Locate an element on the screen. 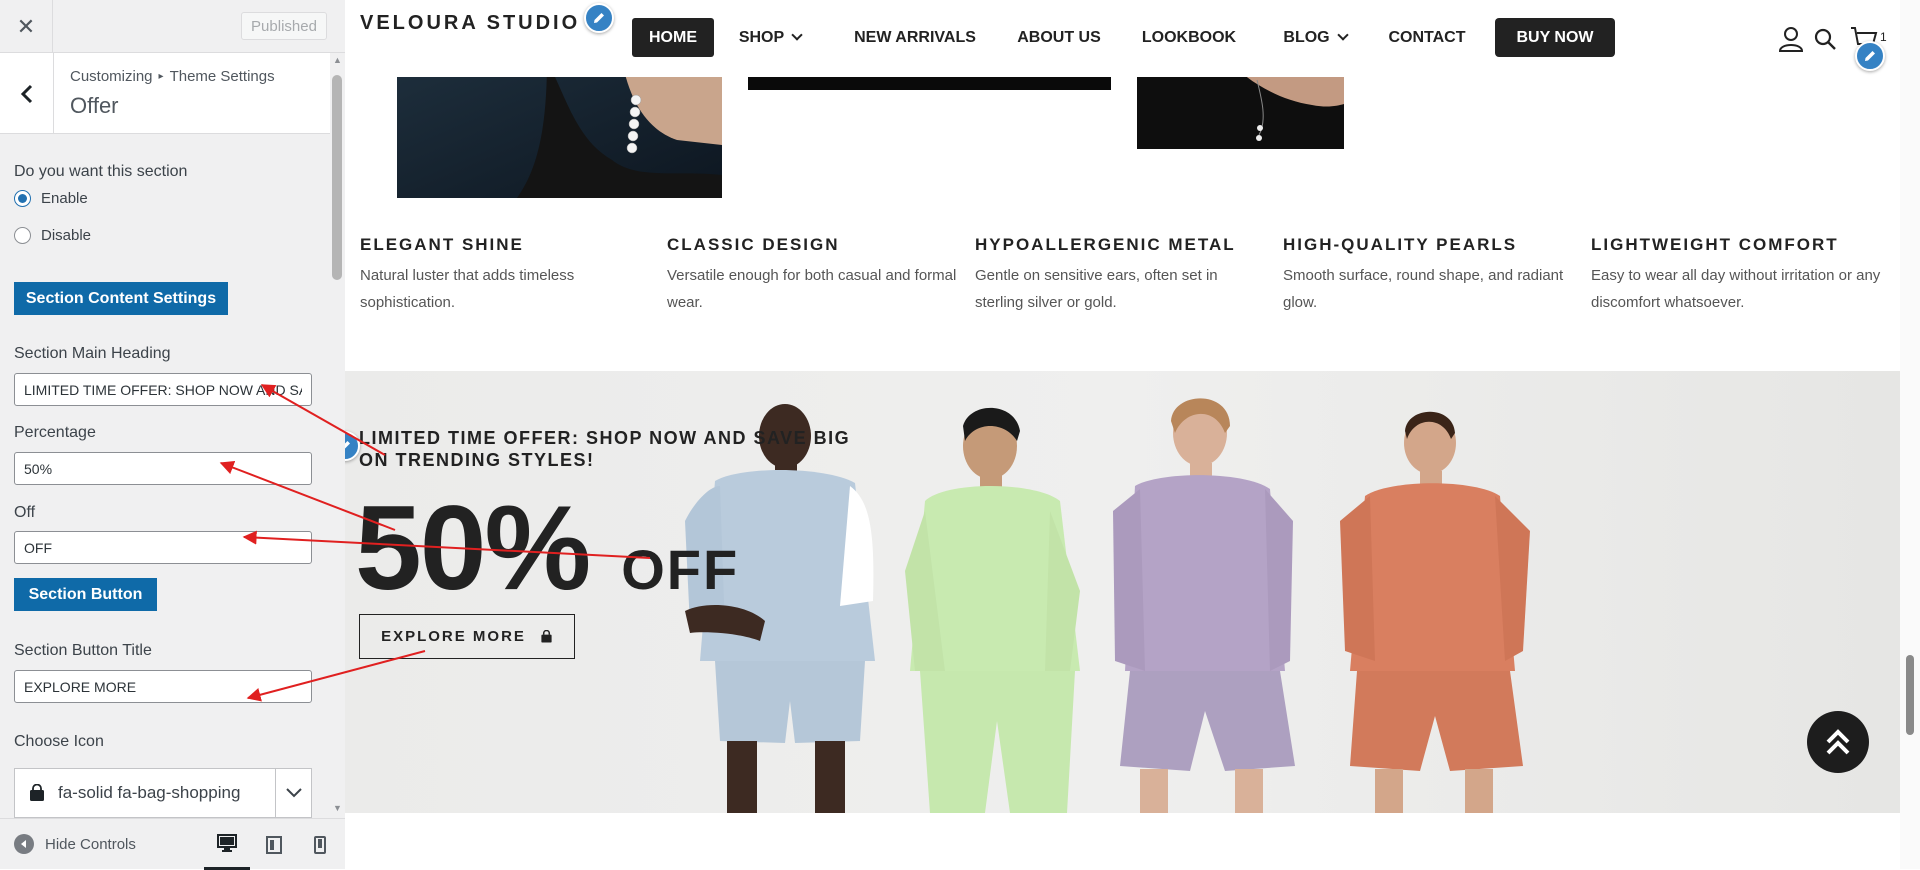 This screenshot has width=1920, height=870. breadcrumb: Customizing ▸ Theme Settings is located at coordinates (172, 76).